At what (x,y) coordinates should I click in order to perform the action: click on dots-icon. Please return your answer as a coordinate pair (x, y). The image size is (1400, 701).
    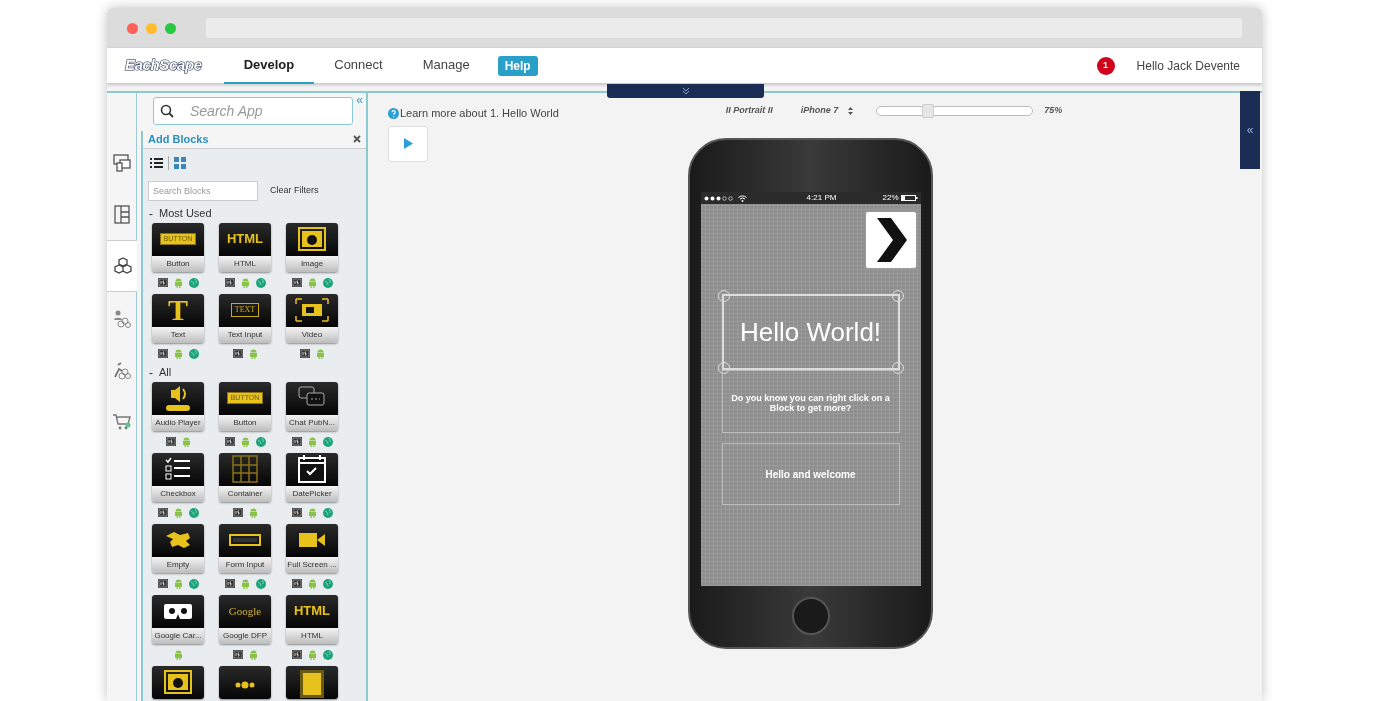
    Looking at the image, I should click on (245, 685).